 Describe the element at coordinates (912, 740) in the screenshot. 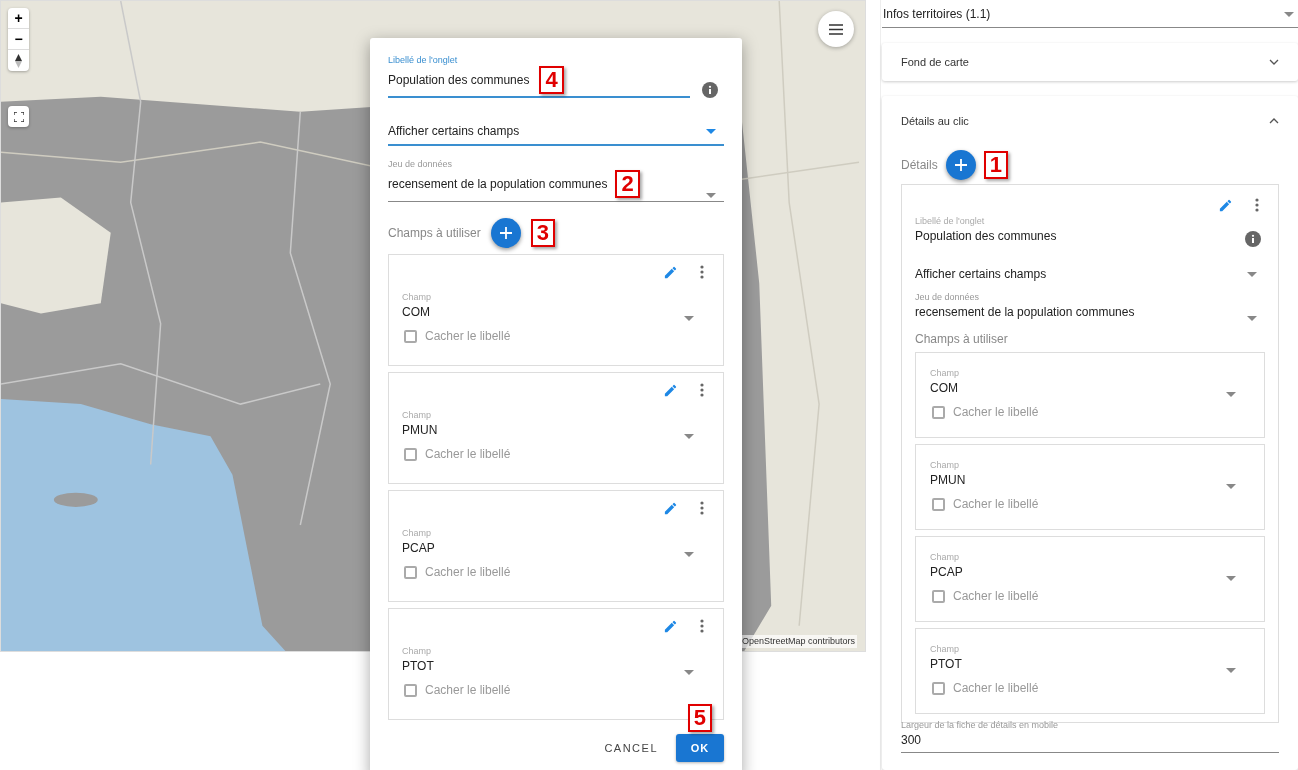

I see `field-value: 300` at that location.